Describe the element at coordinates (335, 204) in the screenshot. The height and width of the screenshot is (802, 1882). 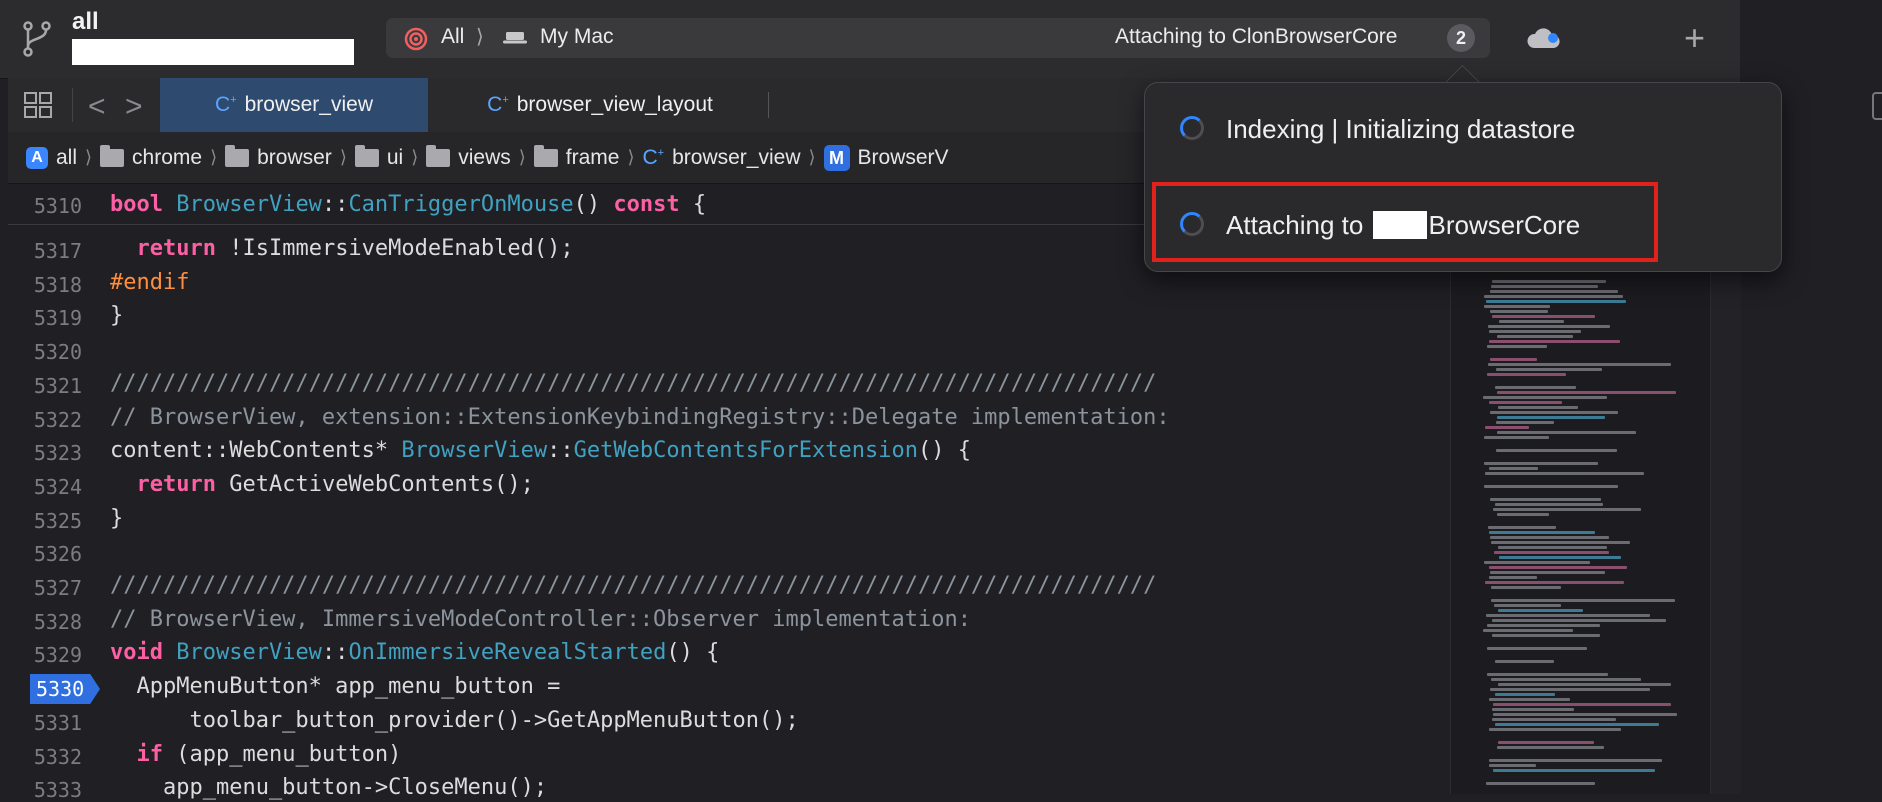
I see `code-token: ::` at that location.